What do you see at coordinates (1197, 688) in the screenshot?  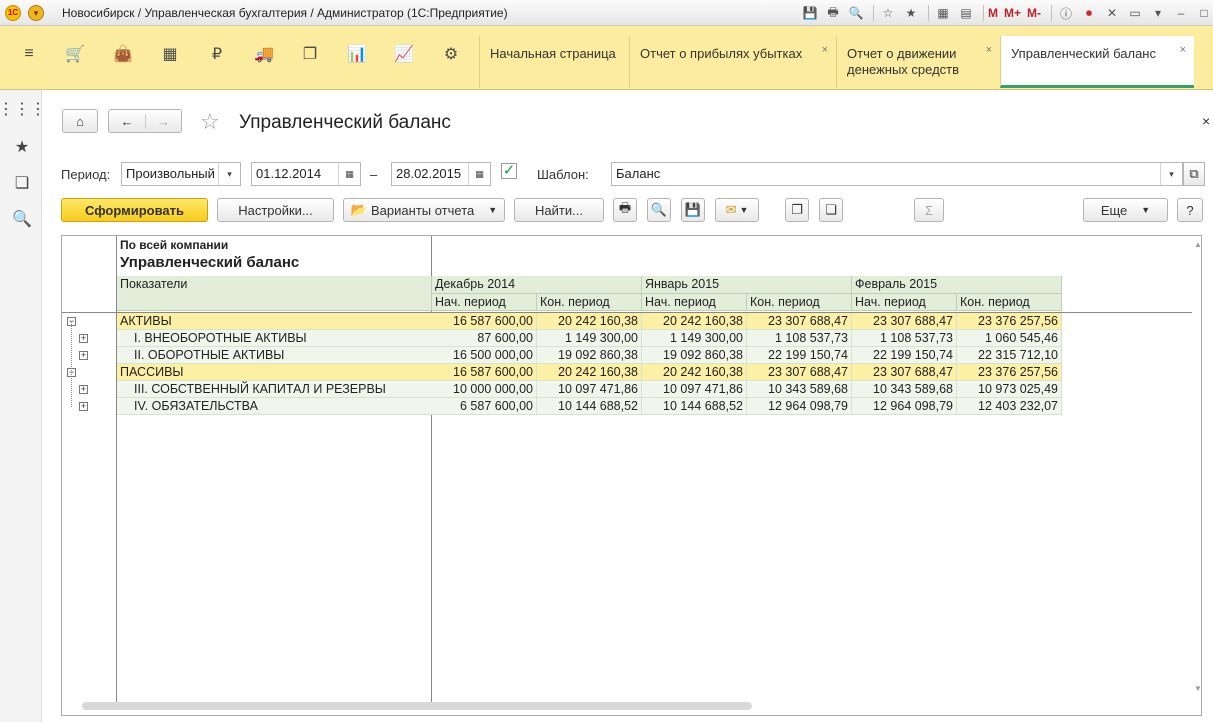 I see `scroll-down-icon: ▼` at bounding box center [1197, 688].